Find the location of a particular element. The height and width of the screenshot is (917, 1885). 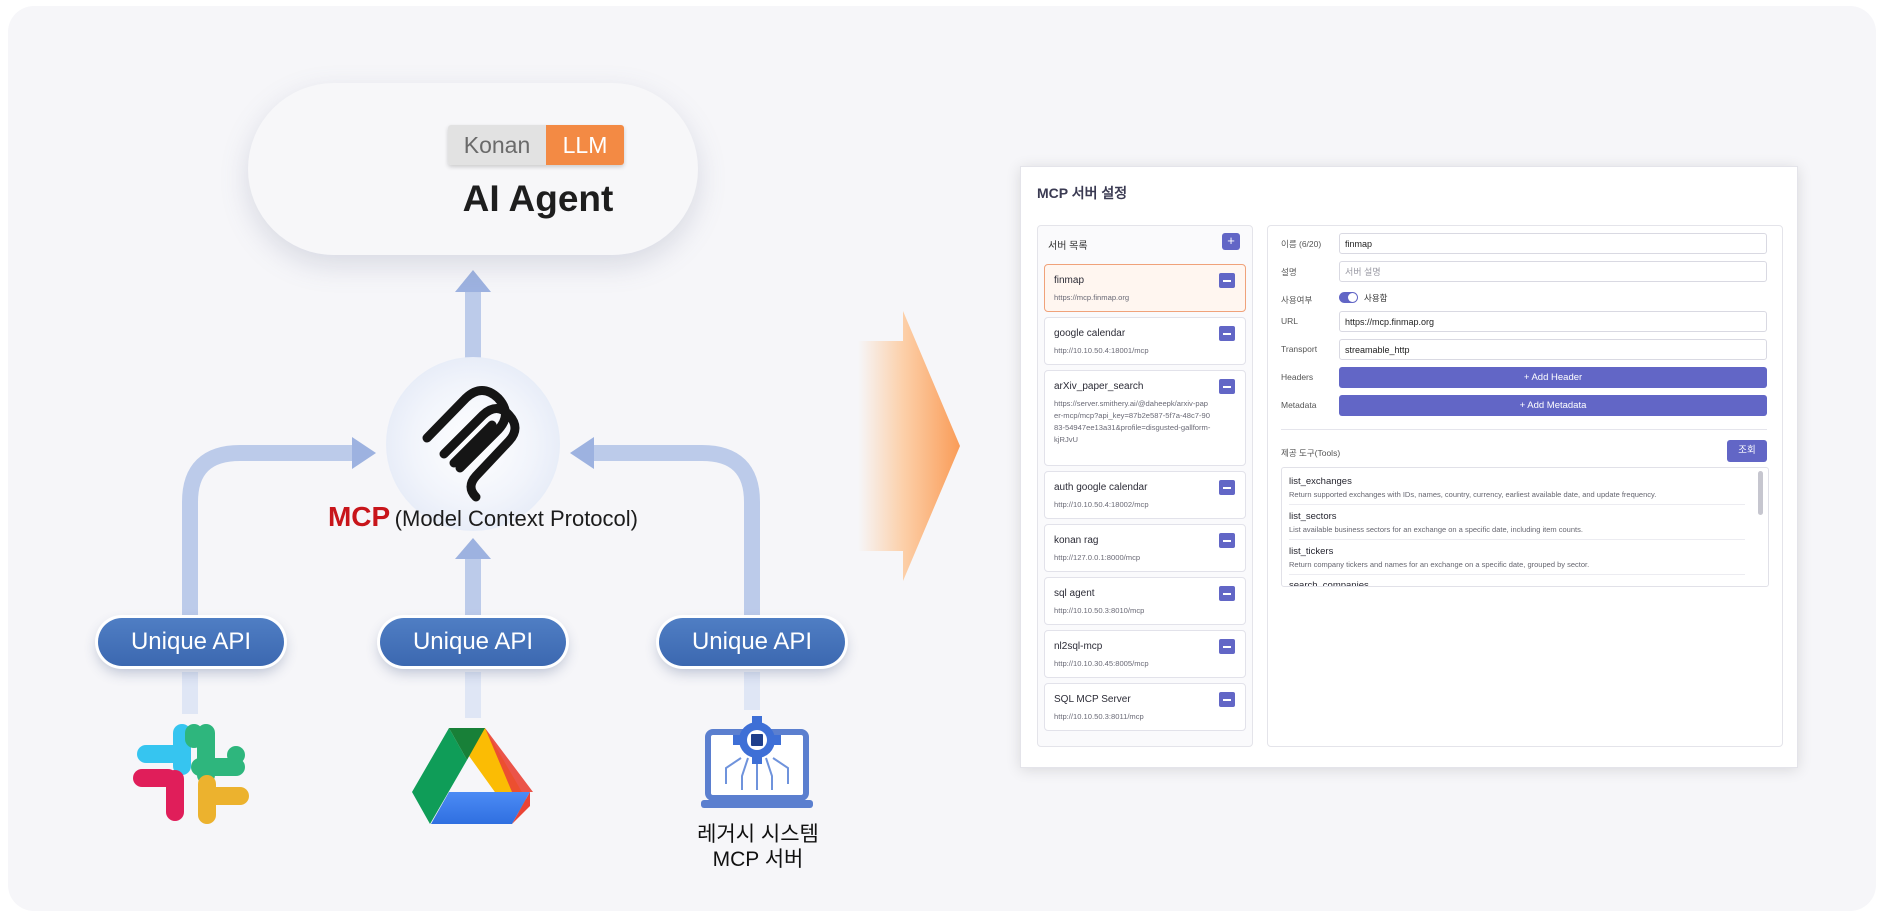

headers-label: Headers is located at coordinates (1297, 377).